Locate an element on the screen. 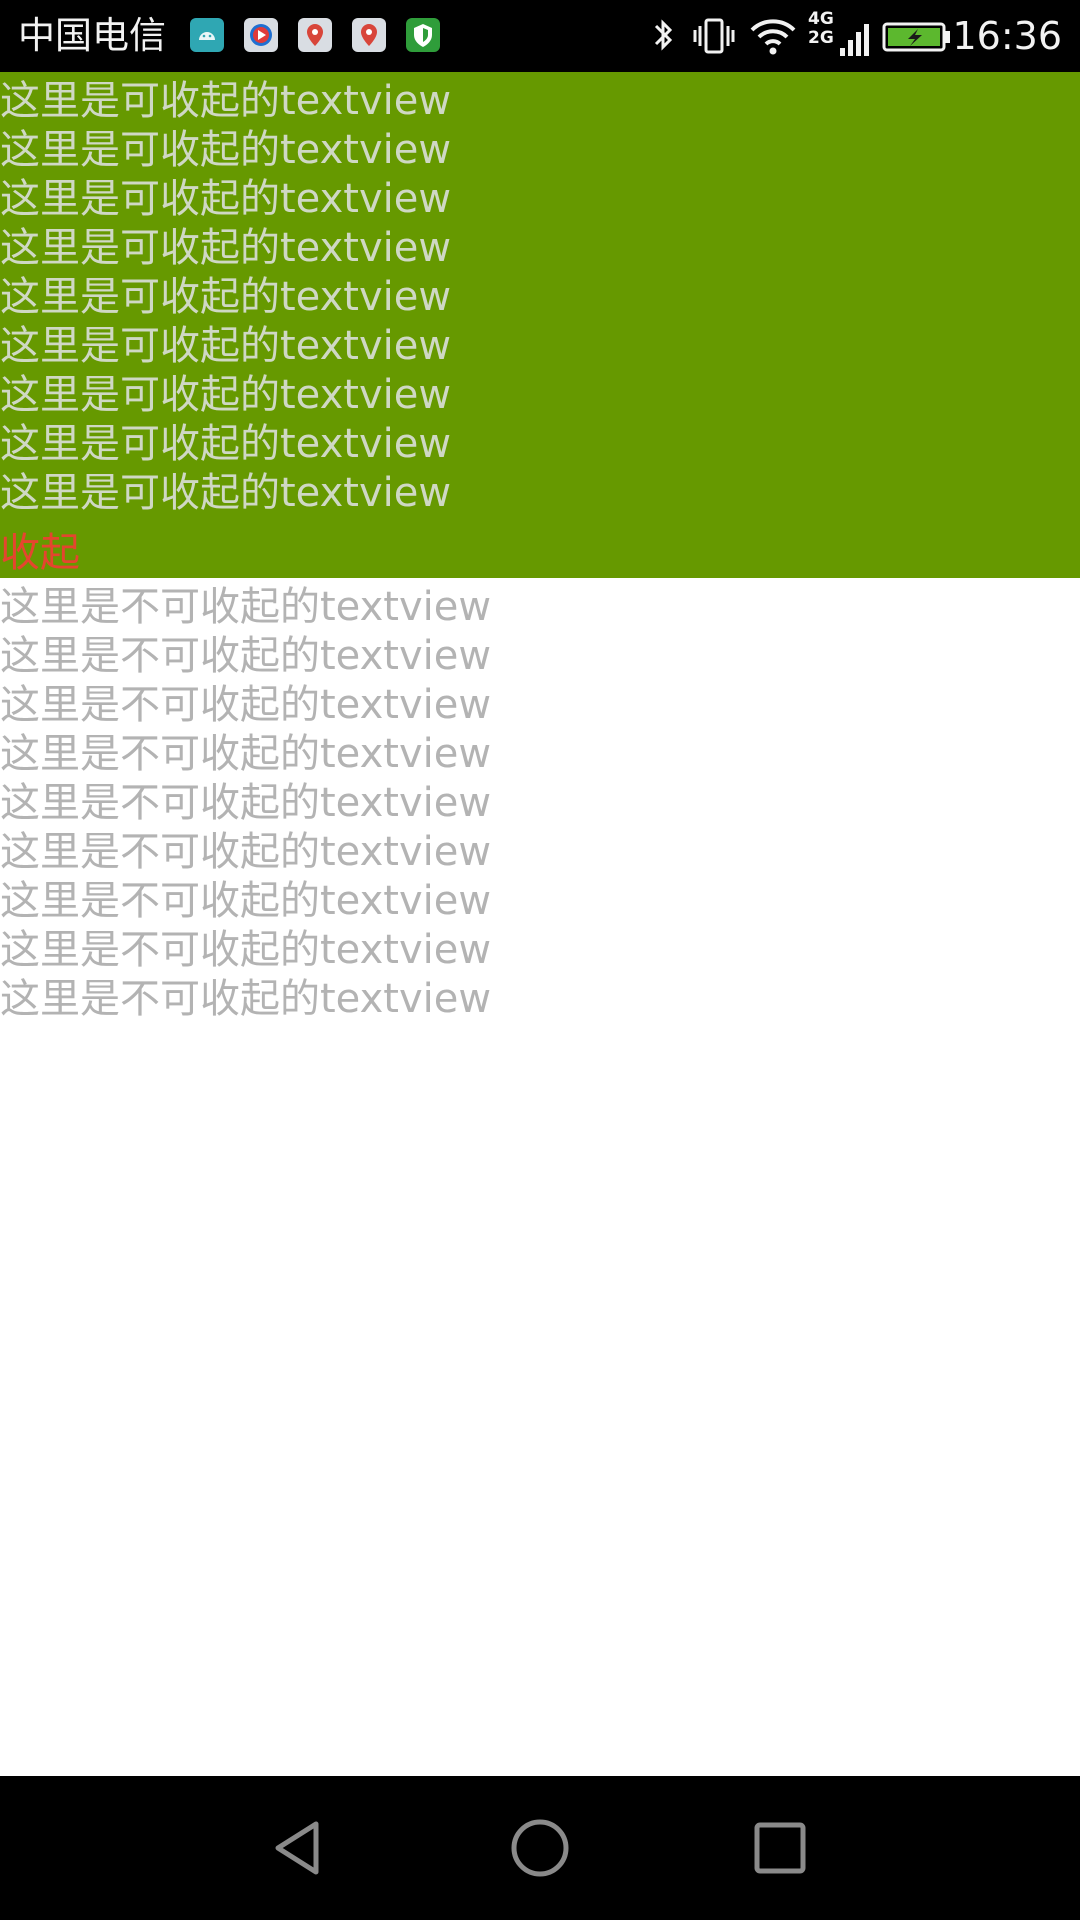 This screenshot has height=1920, width=1080. back-icon is located at coordinates (297, 1848).